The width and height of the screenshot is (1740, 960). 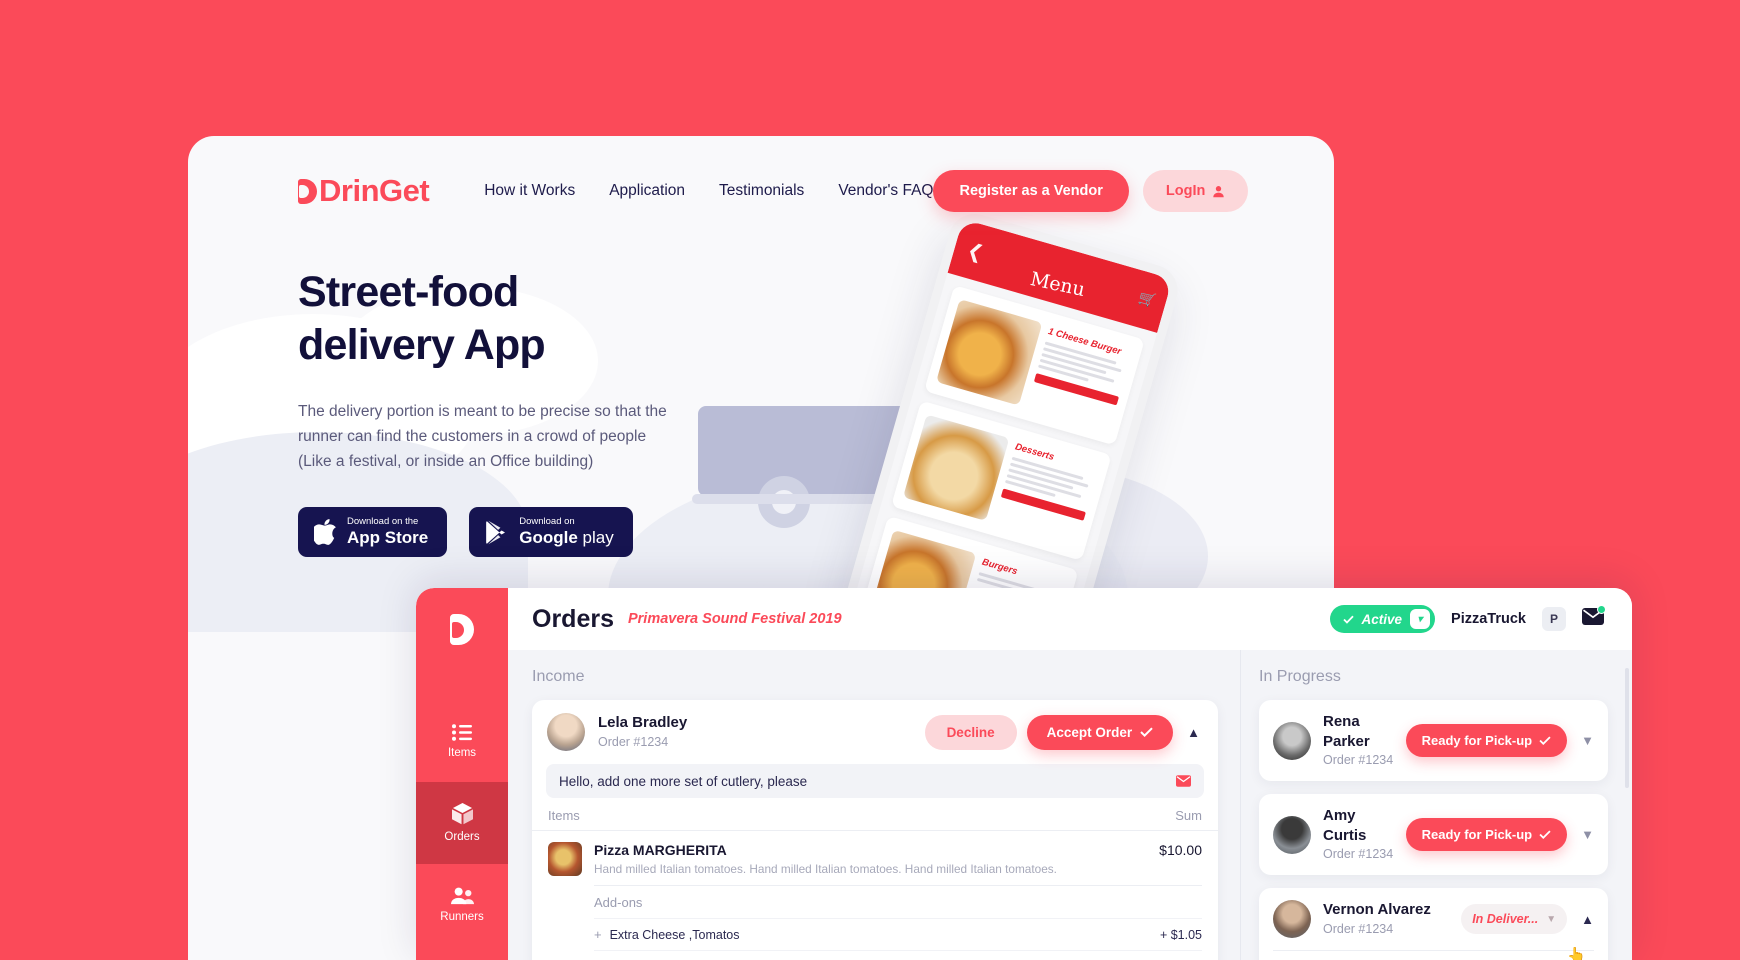 What do you see at coordinates (388, 537) in the screenshot?
I see `app-store-label: App Store` at bounding box center [388, 537].